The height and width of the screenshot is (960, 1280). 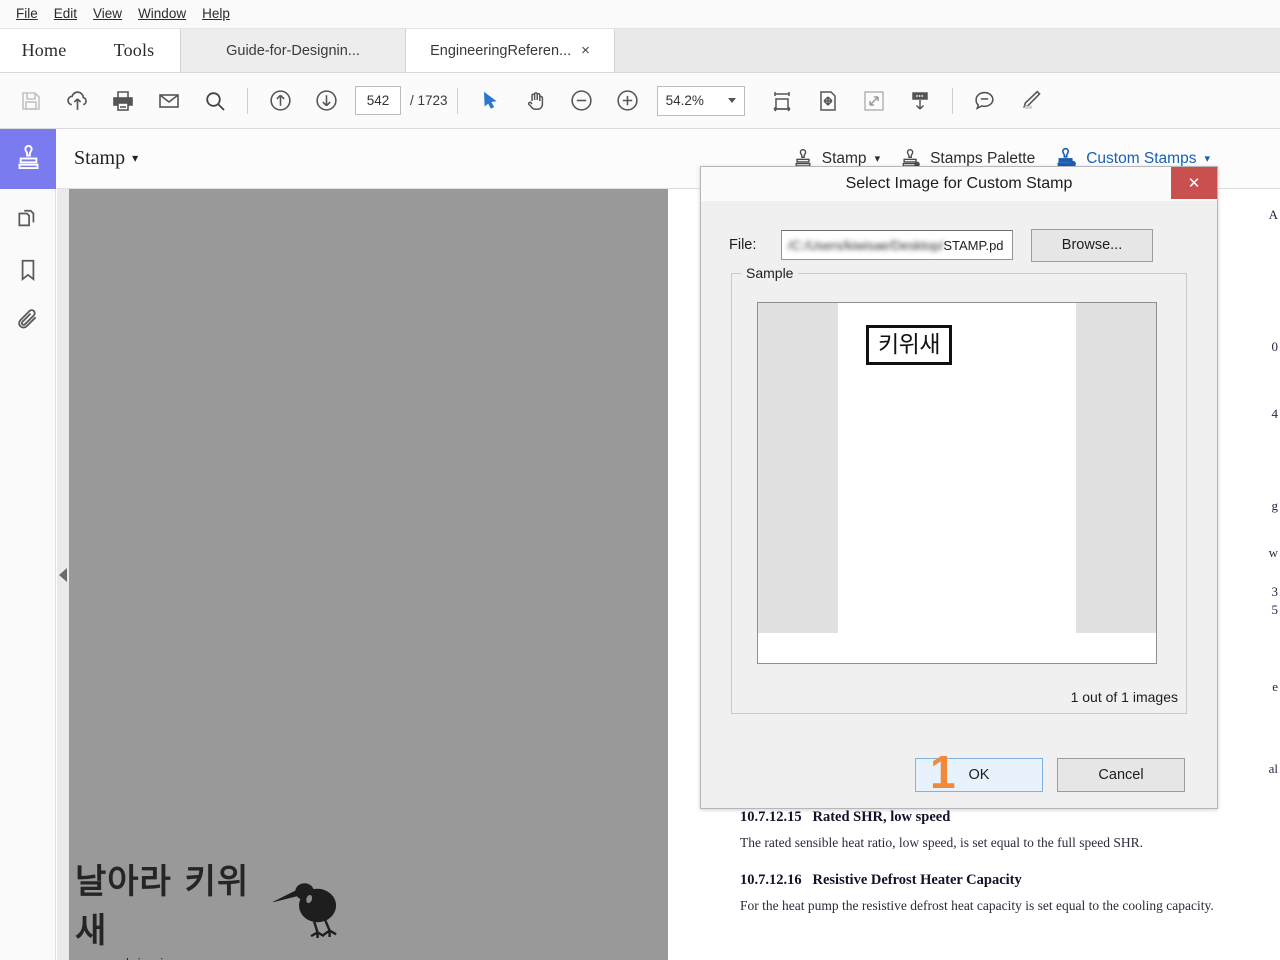 I want to click on cloud-upload-icon, so click(x=77, y=101).